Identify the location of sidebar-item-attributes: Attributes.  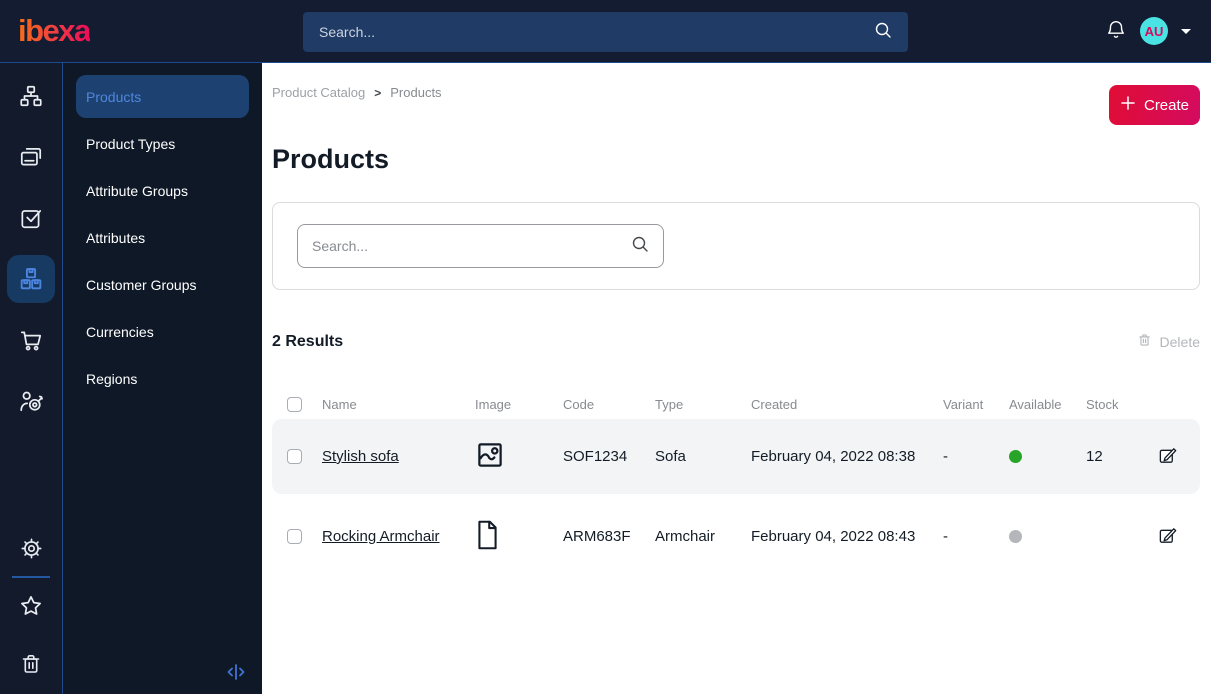
(162, 237).